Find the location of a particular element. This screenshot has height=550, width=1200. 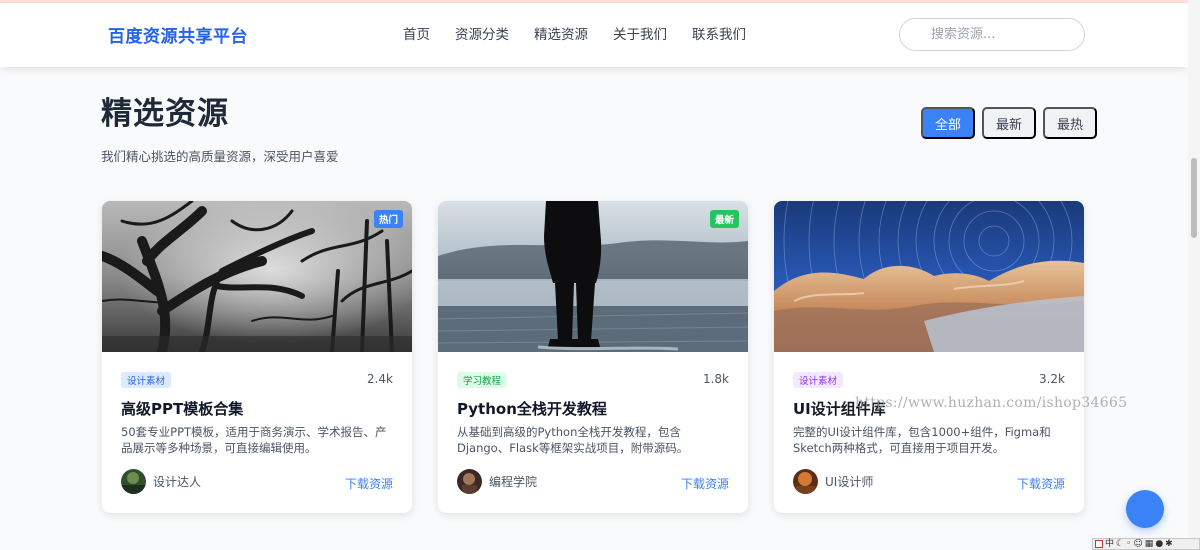

author-info: UI设计师 is located at coordinates (833, 481).